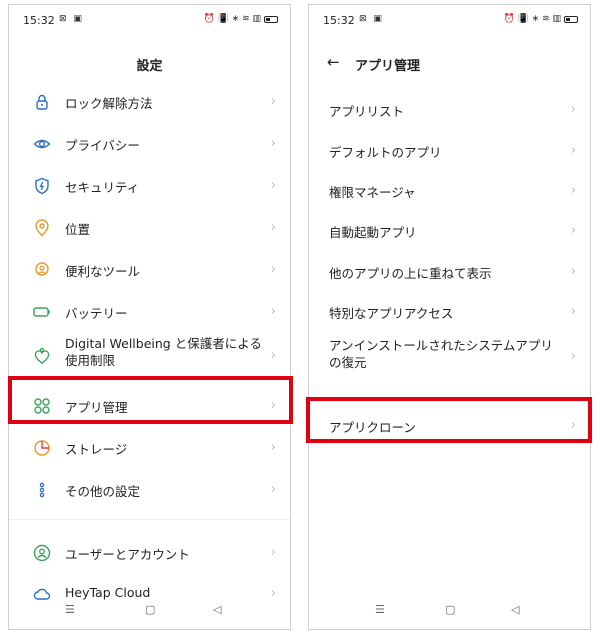  I want to click on more-dots-icon, so click(42, 490).